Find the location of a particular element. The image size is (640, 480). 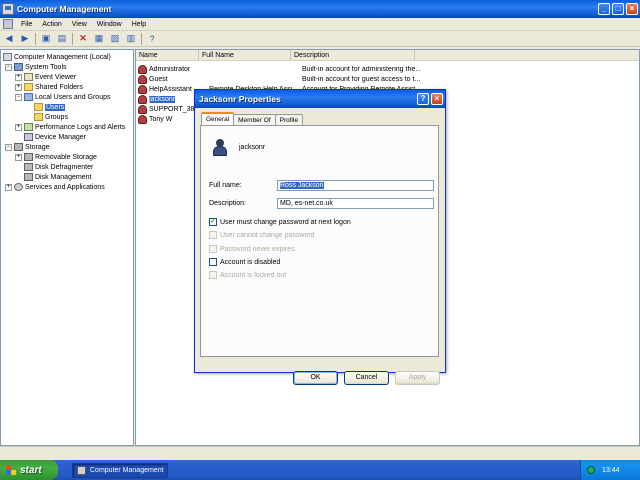

performance-icon is located at coordinates (28, 127).